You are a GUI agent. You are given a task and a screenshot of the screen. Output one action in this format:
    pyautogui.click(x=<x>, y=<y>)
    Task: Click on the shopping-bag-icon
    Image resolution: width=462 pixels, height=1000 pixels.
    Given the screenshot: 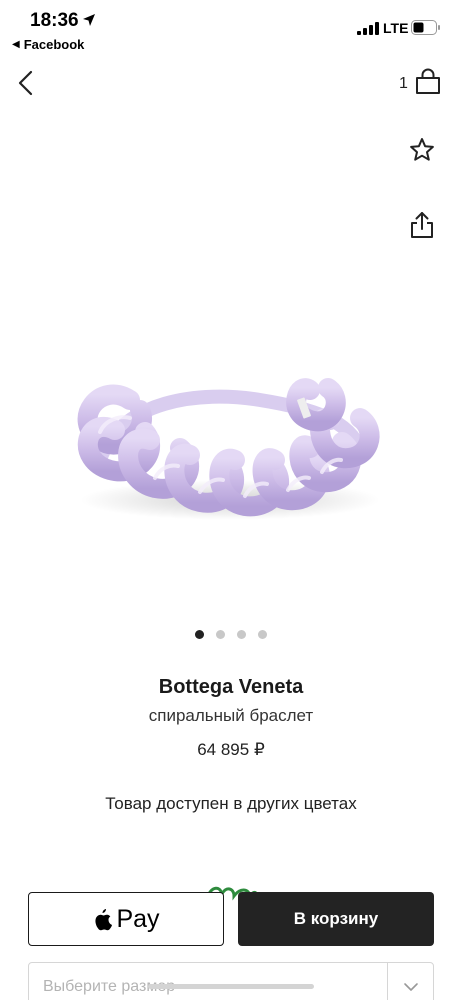 What is the action you would take?
    pyautogui.click(x=428, y=82)
    